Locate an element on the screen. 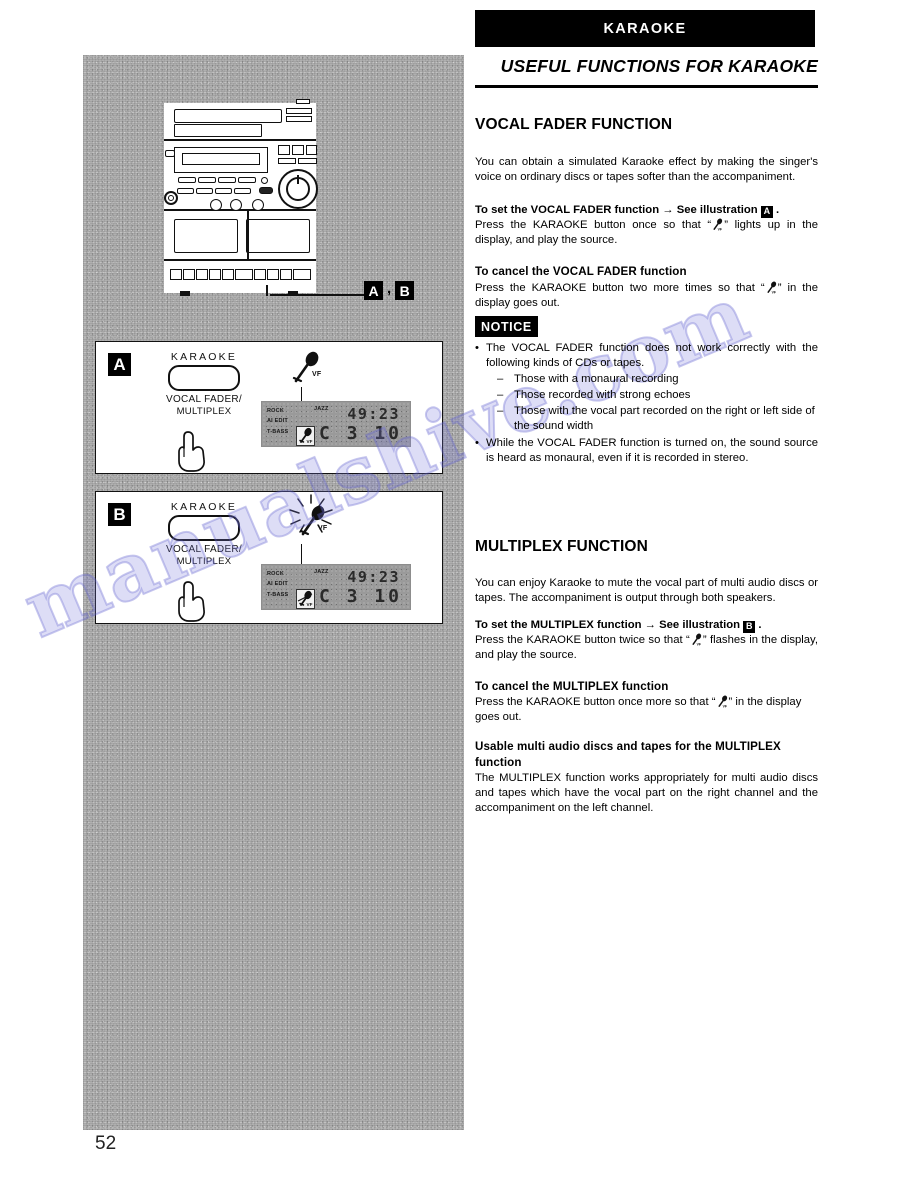 Image resolution: width=918 pixels, height=1188 pixels. panel-a-segment-bottom: C 3 10 is located at coordinates (360, 433).